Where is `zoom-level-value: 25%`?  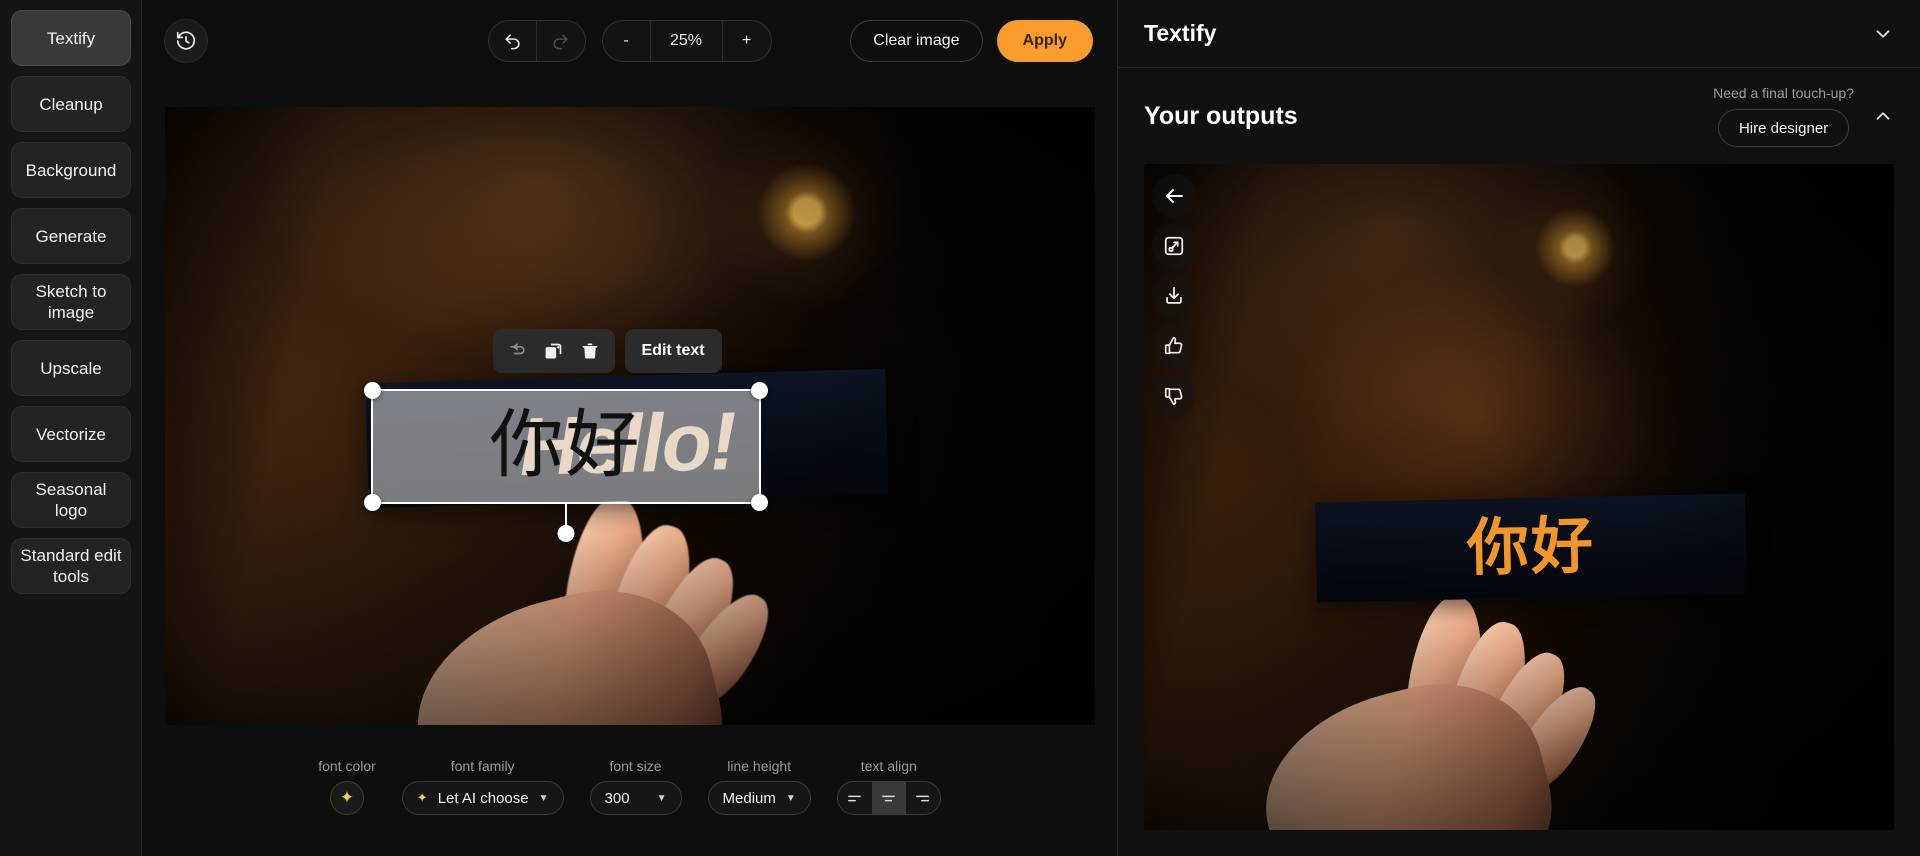
zoom-level-value: 25% is located at coordinates (687, 41).